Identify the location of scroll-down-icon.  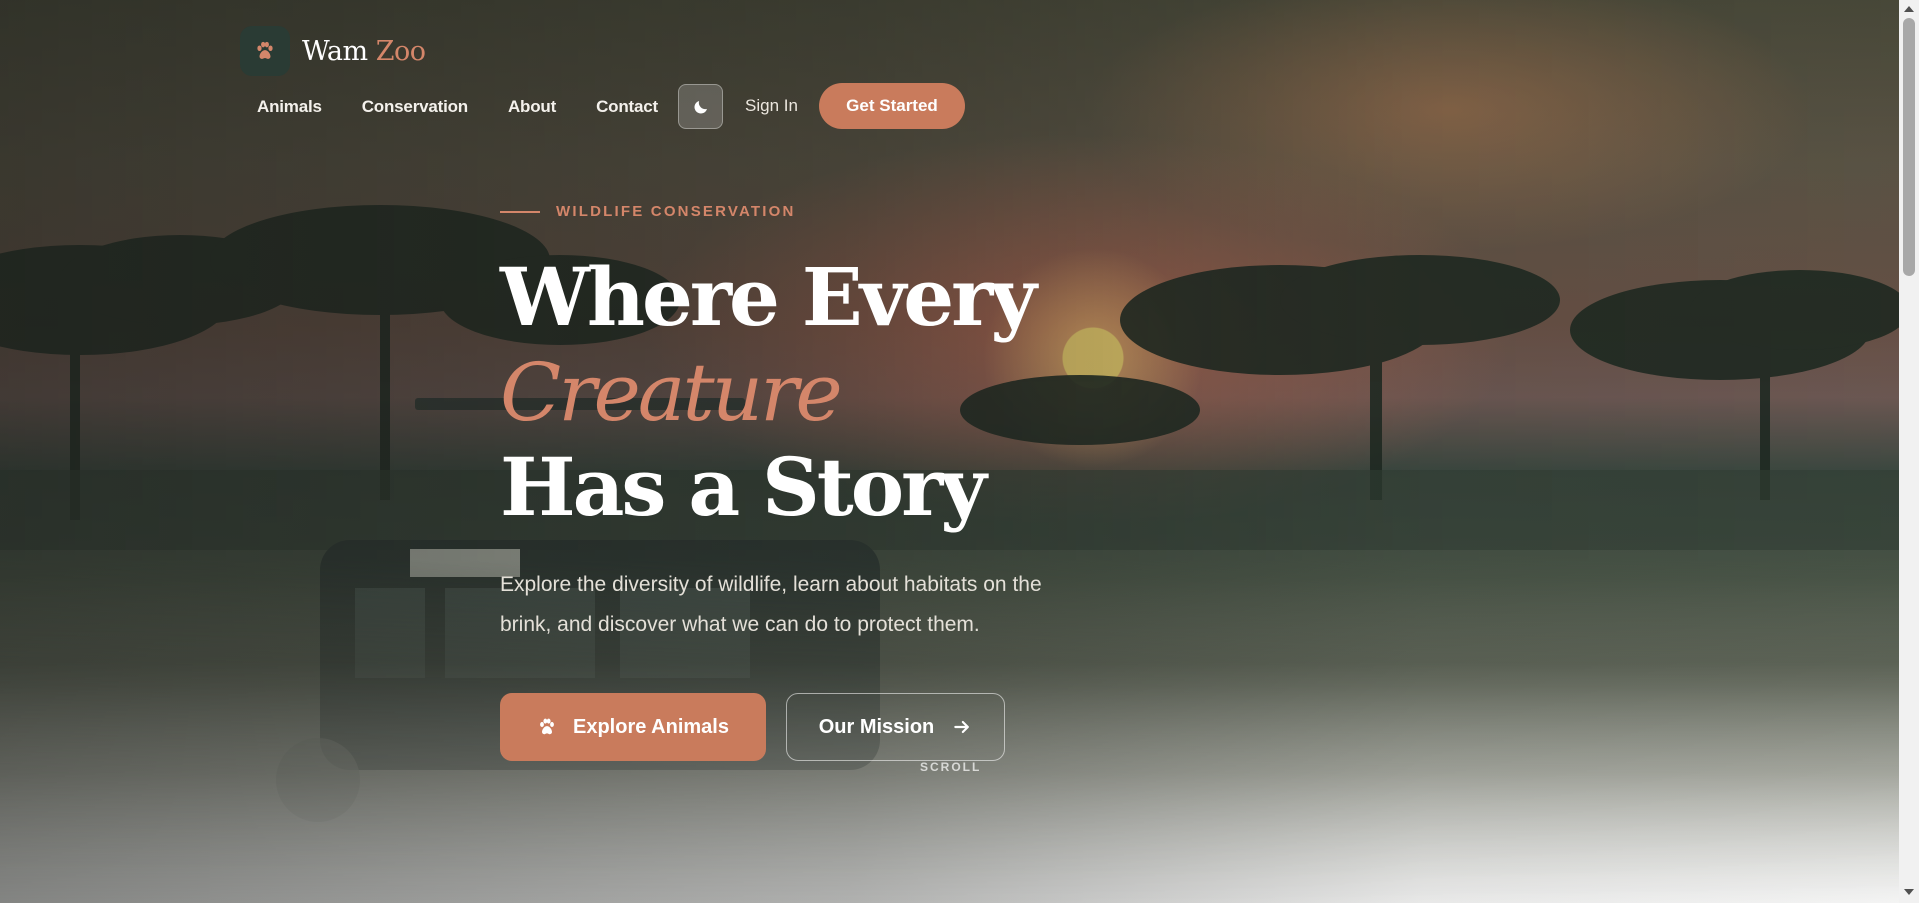
(1909, 892).